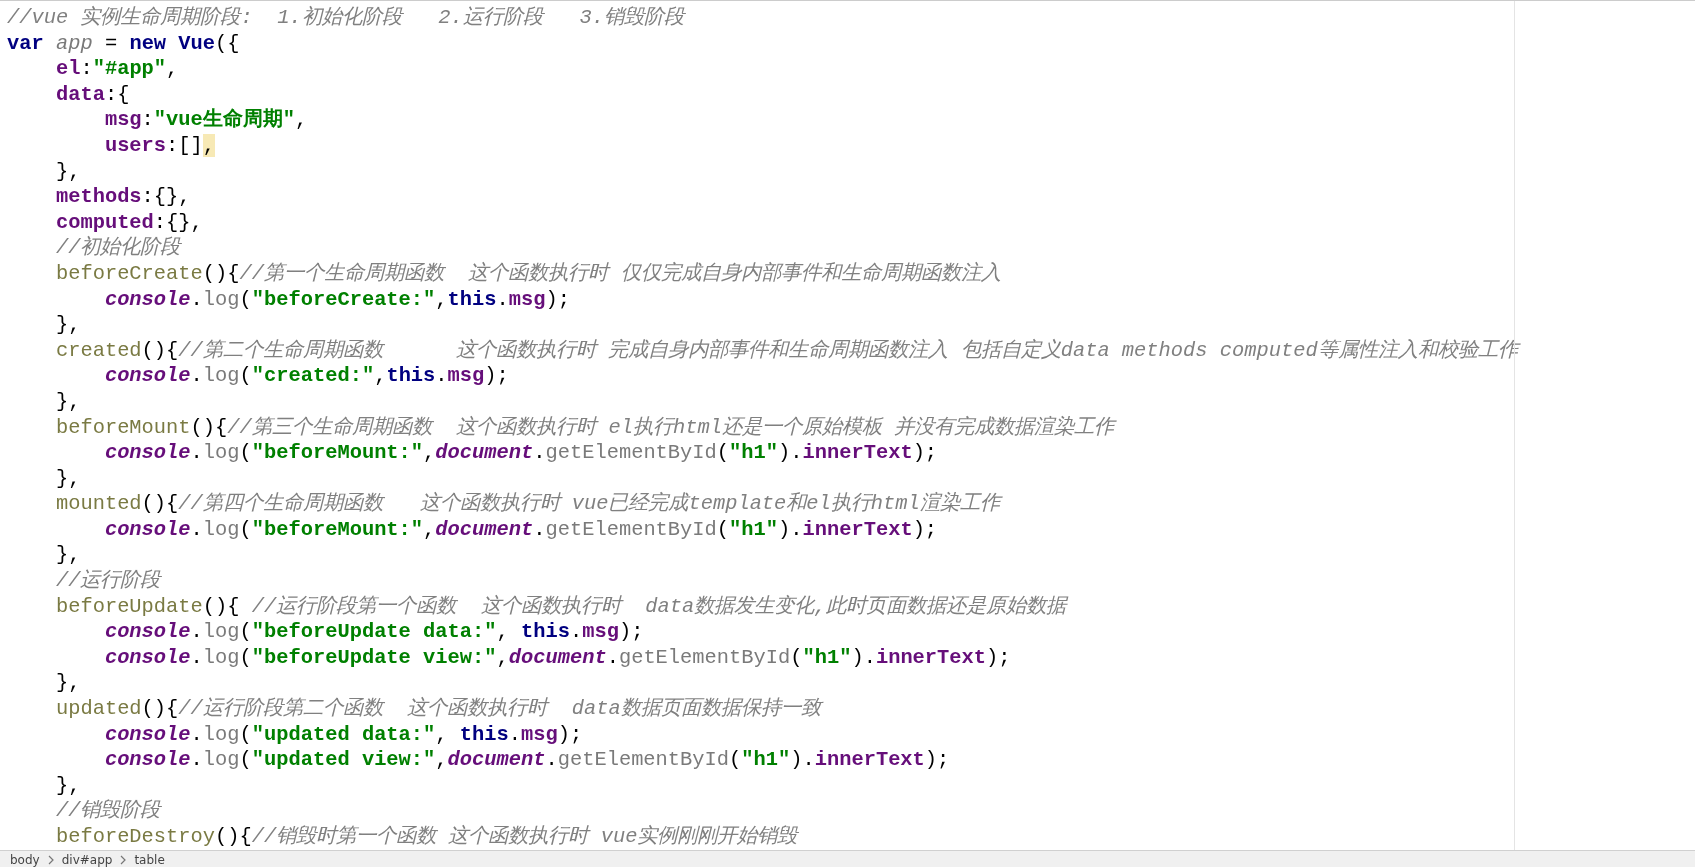 This screenshot has height=867, width=1695. I want to click on breadcrumb: div#app, so click(87, 859).